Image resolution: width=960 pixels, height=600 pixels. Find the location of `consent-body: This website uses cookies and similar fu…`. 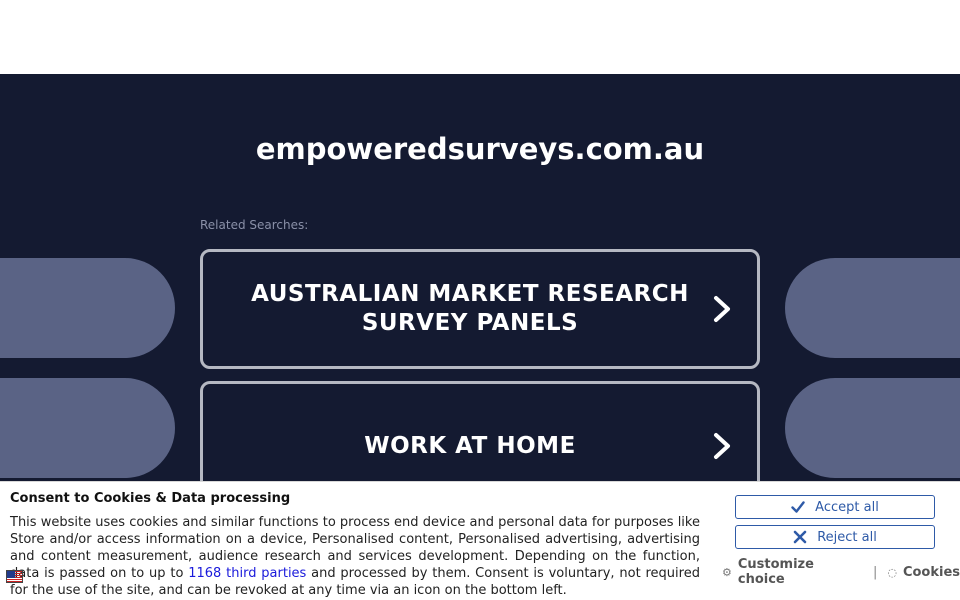

consent-body: This website uses cookies and similar fu… is located at coordinates (355, 556).